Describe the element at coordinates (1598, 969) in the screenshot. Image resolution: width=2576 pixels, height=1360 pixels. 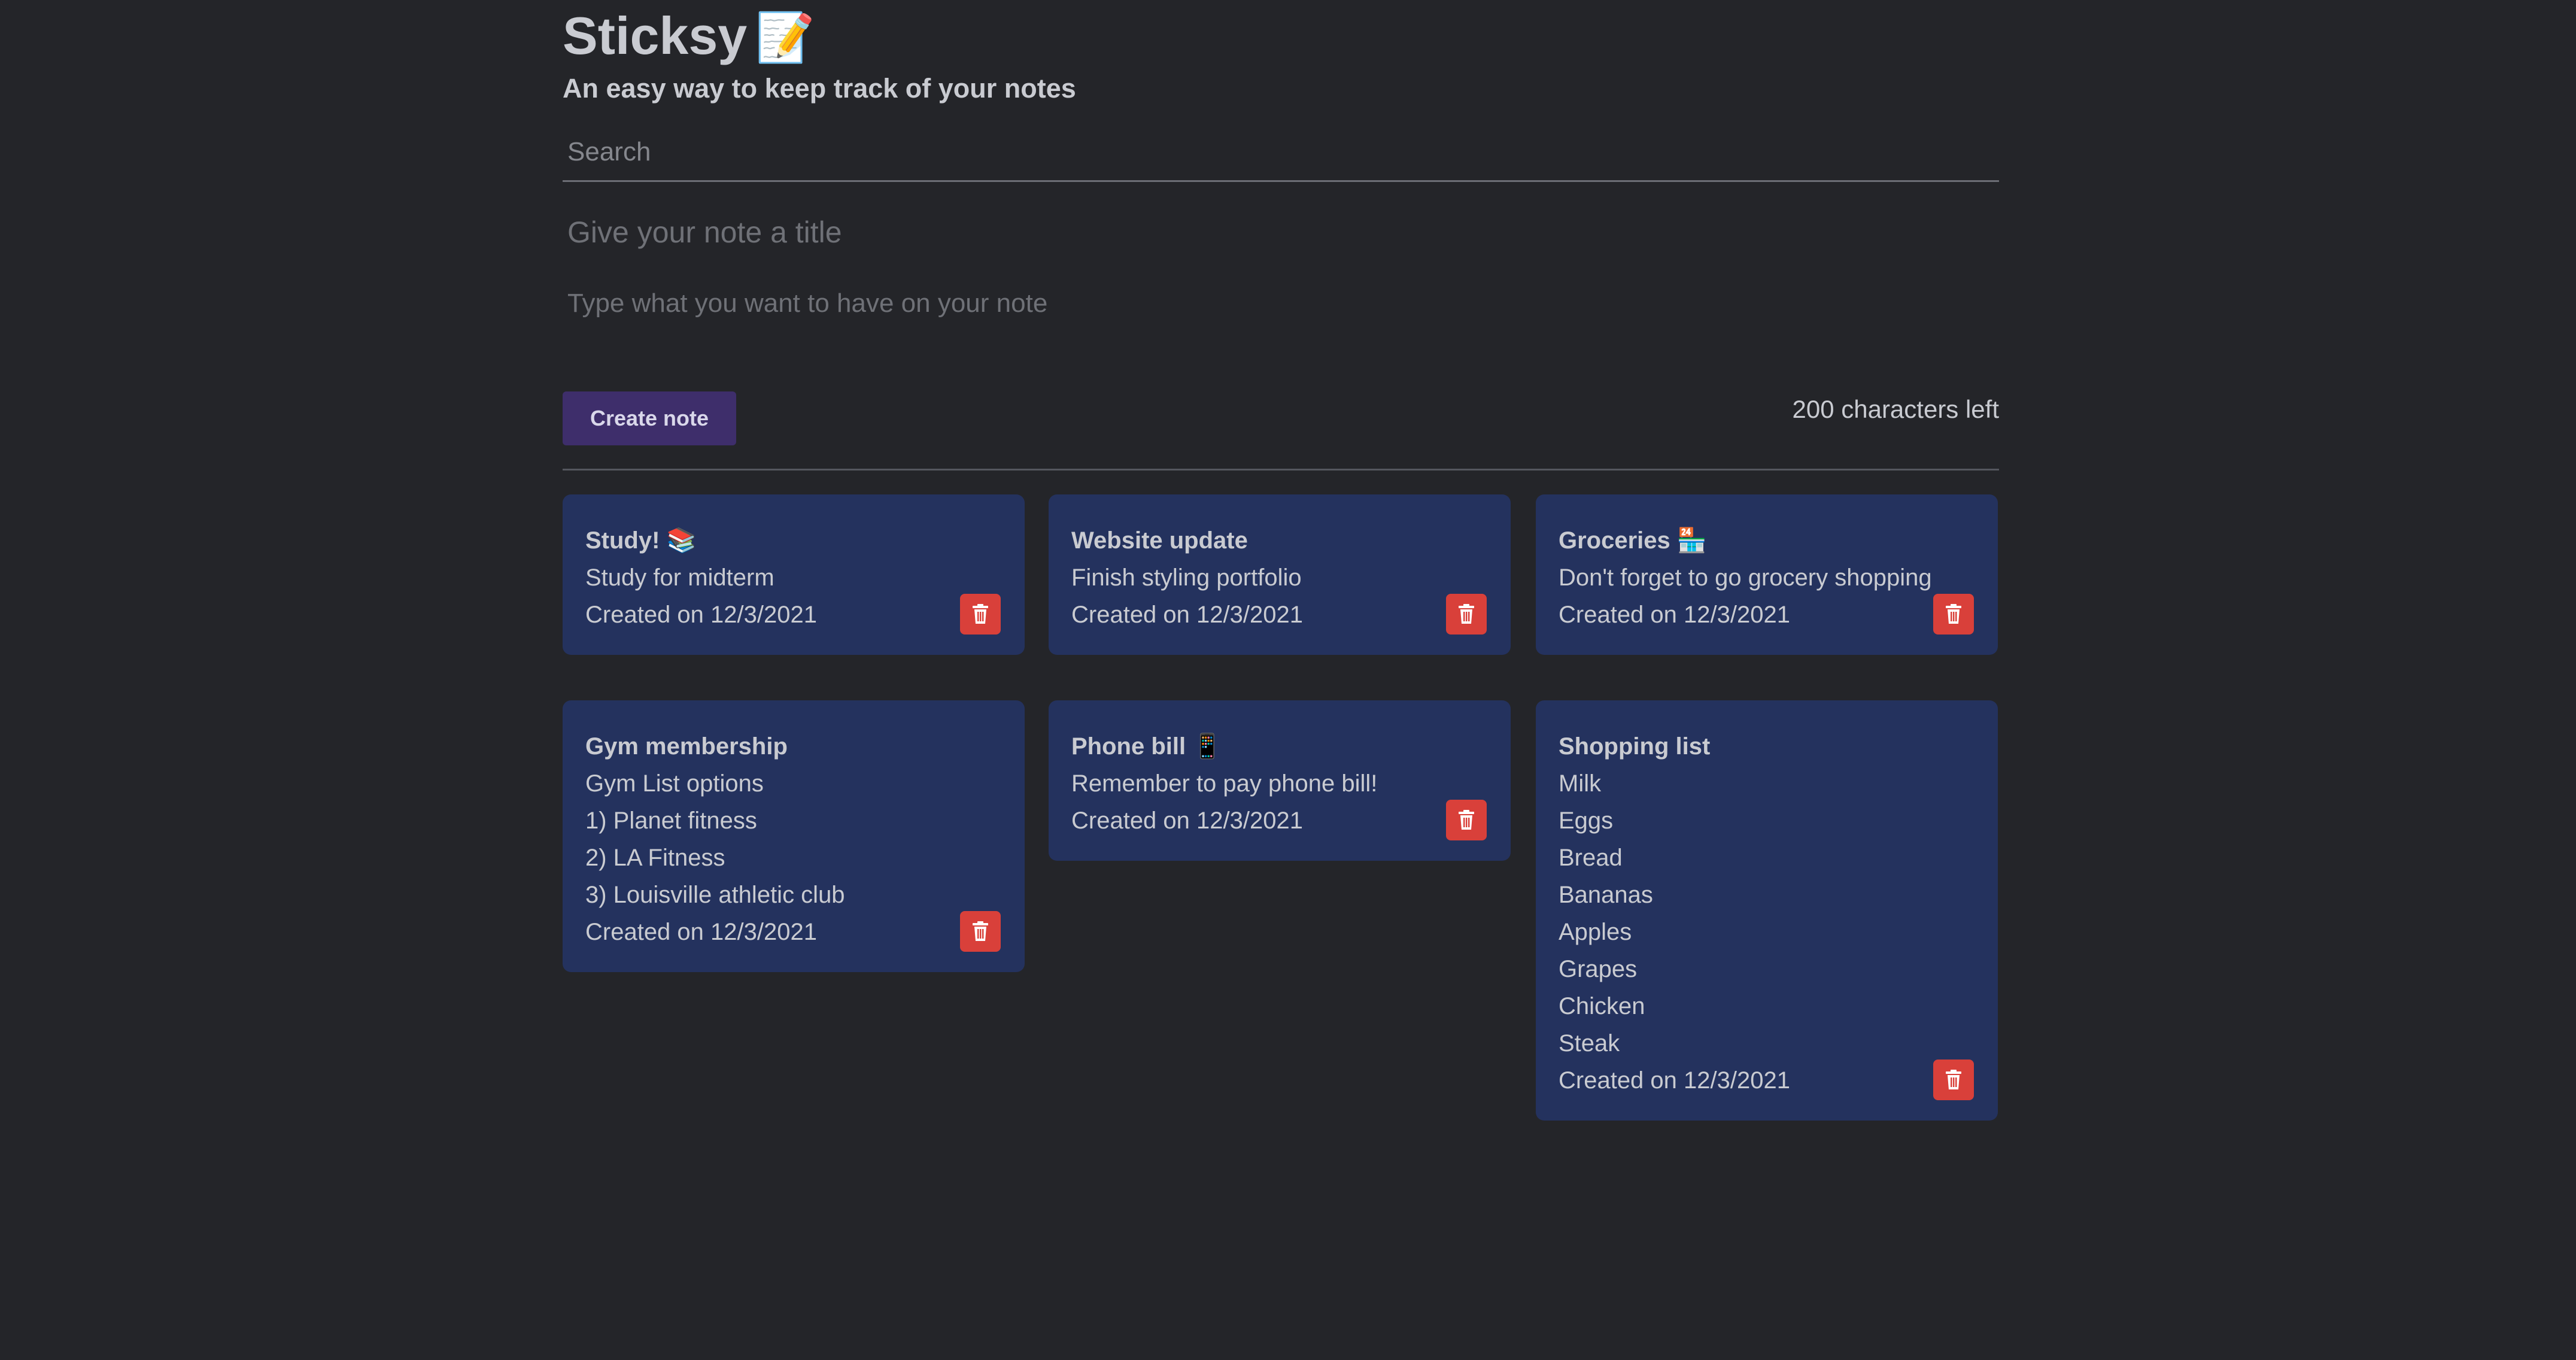
I see `note-text-line: Grapes` at that location.